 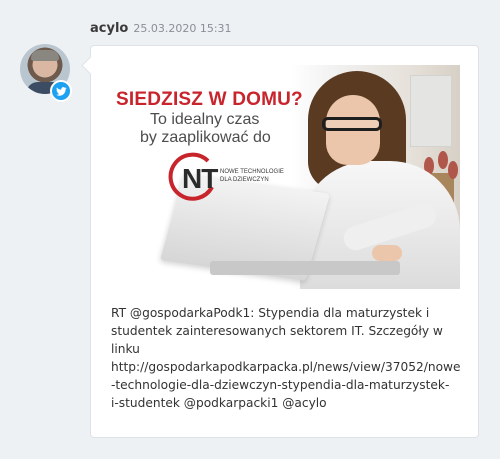 I want to click on post-timestamp: 25.03.2020 15:31, so click(x=182, y=28).